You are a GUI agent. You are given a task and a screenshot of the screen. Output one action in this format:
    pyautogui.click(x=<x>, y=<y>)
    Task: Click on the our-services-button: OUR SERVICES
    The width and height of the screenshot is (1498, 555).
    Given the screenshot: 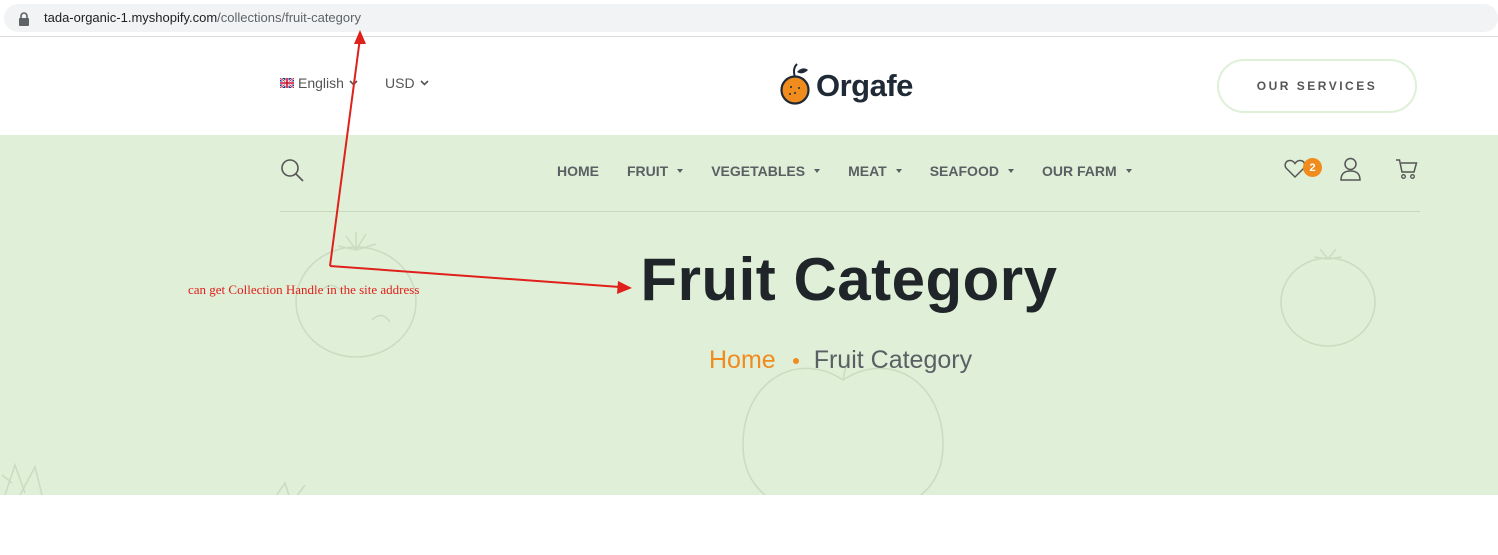 What is the action you would take?
    pyautogui.click(x=1317, y=86)
    